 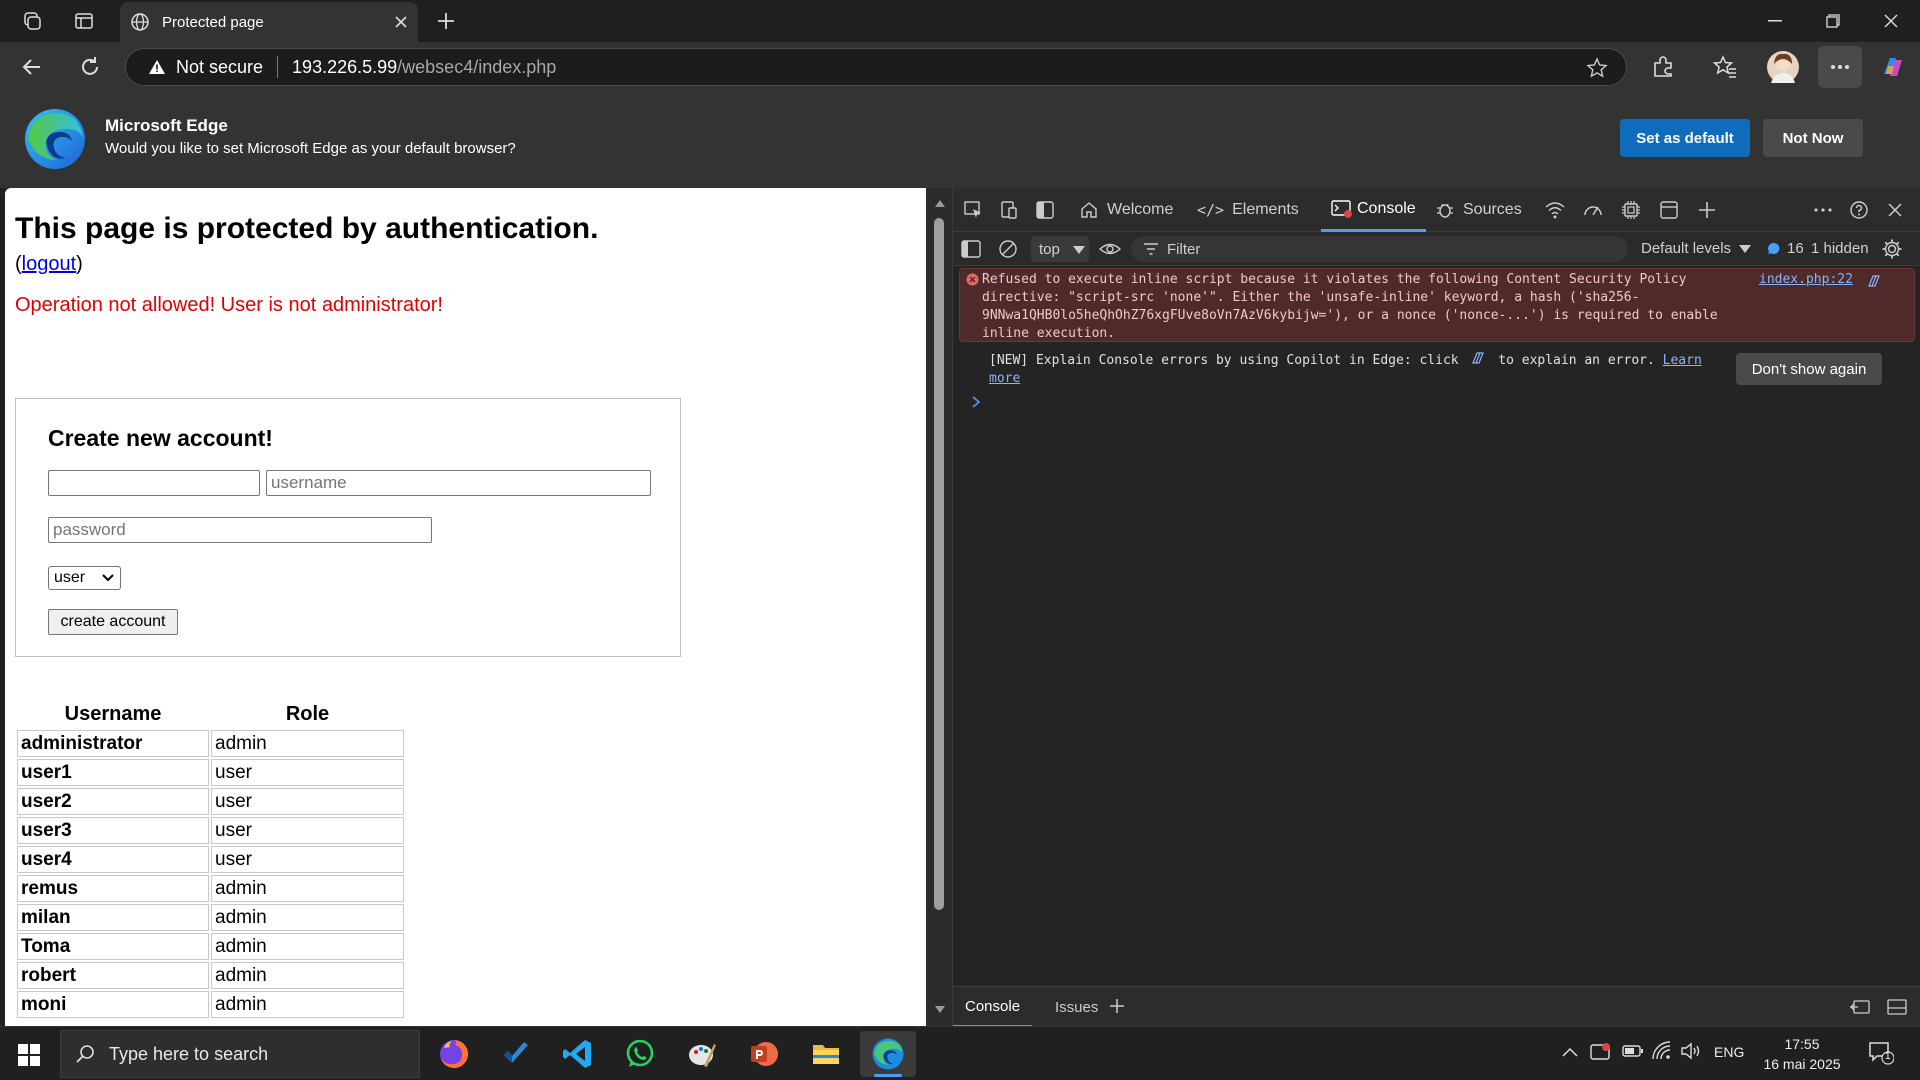 I want to click on copilot-icon, so click(x=1893, y=67).